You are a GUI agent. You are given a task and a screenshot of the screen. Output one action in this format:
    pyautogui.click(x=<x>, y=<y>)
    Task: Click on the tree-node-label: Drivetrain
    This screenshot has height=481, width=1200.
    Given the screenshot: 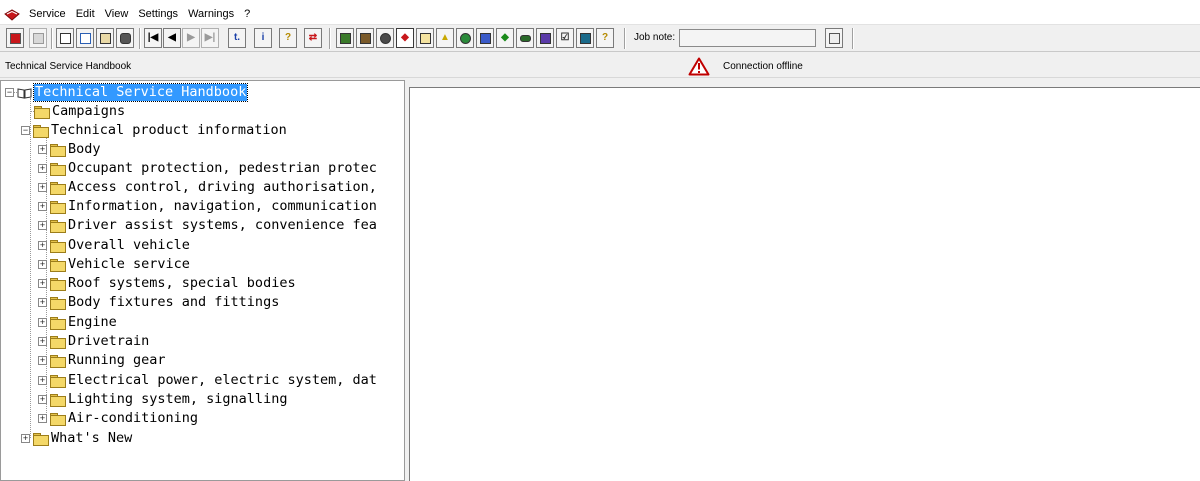 What is the action you would take?
    pyautogui.click(x=109, y=341)
    